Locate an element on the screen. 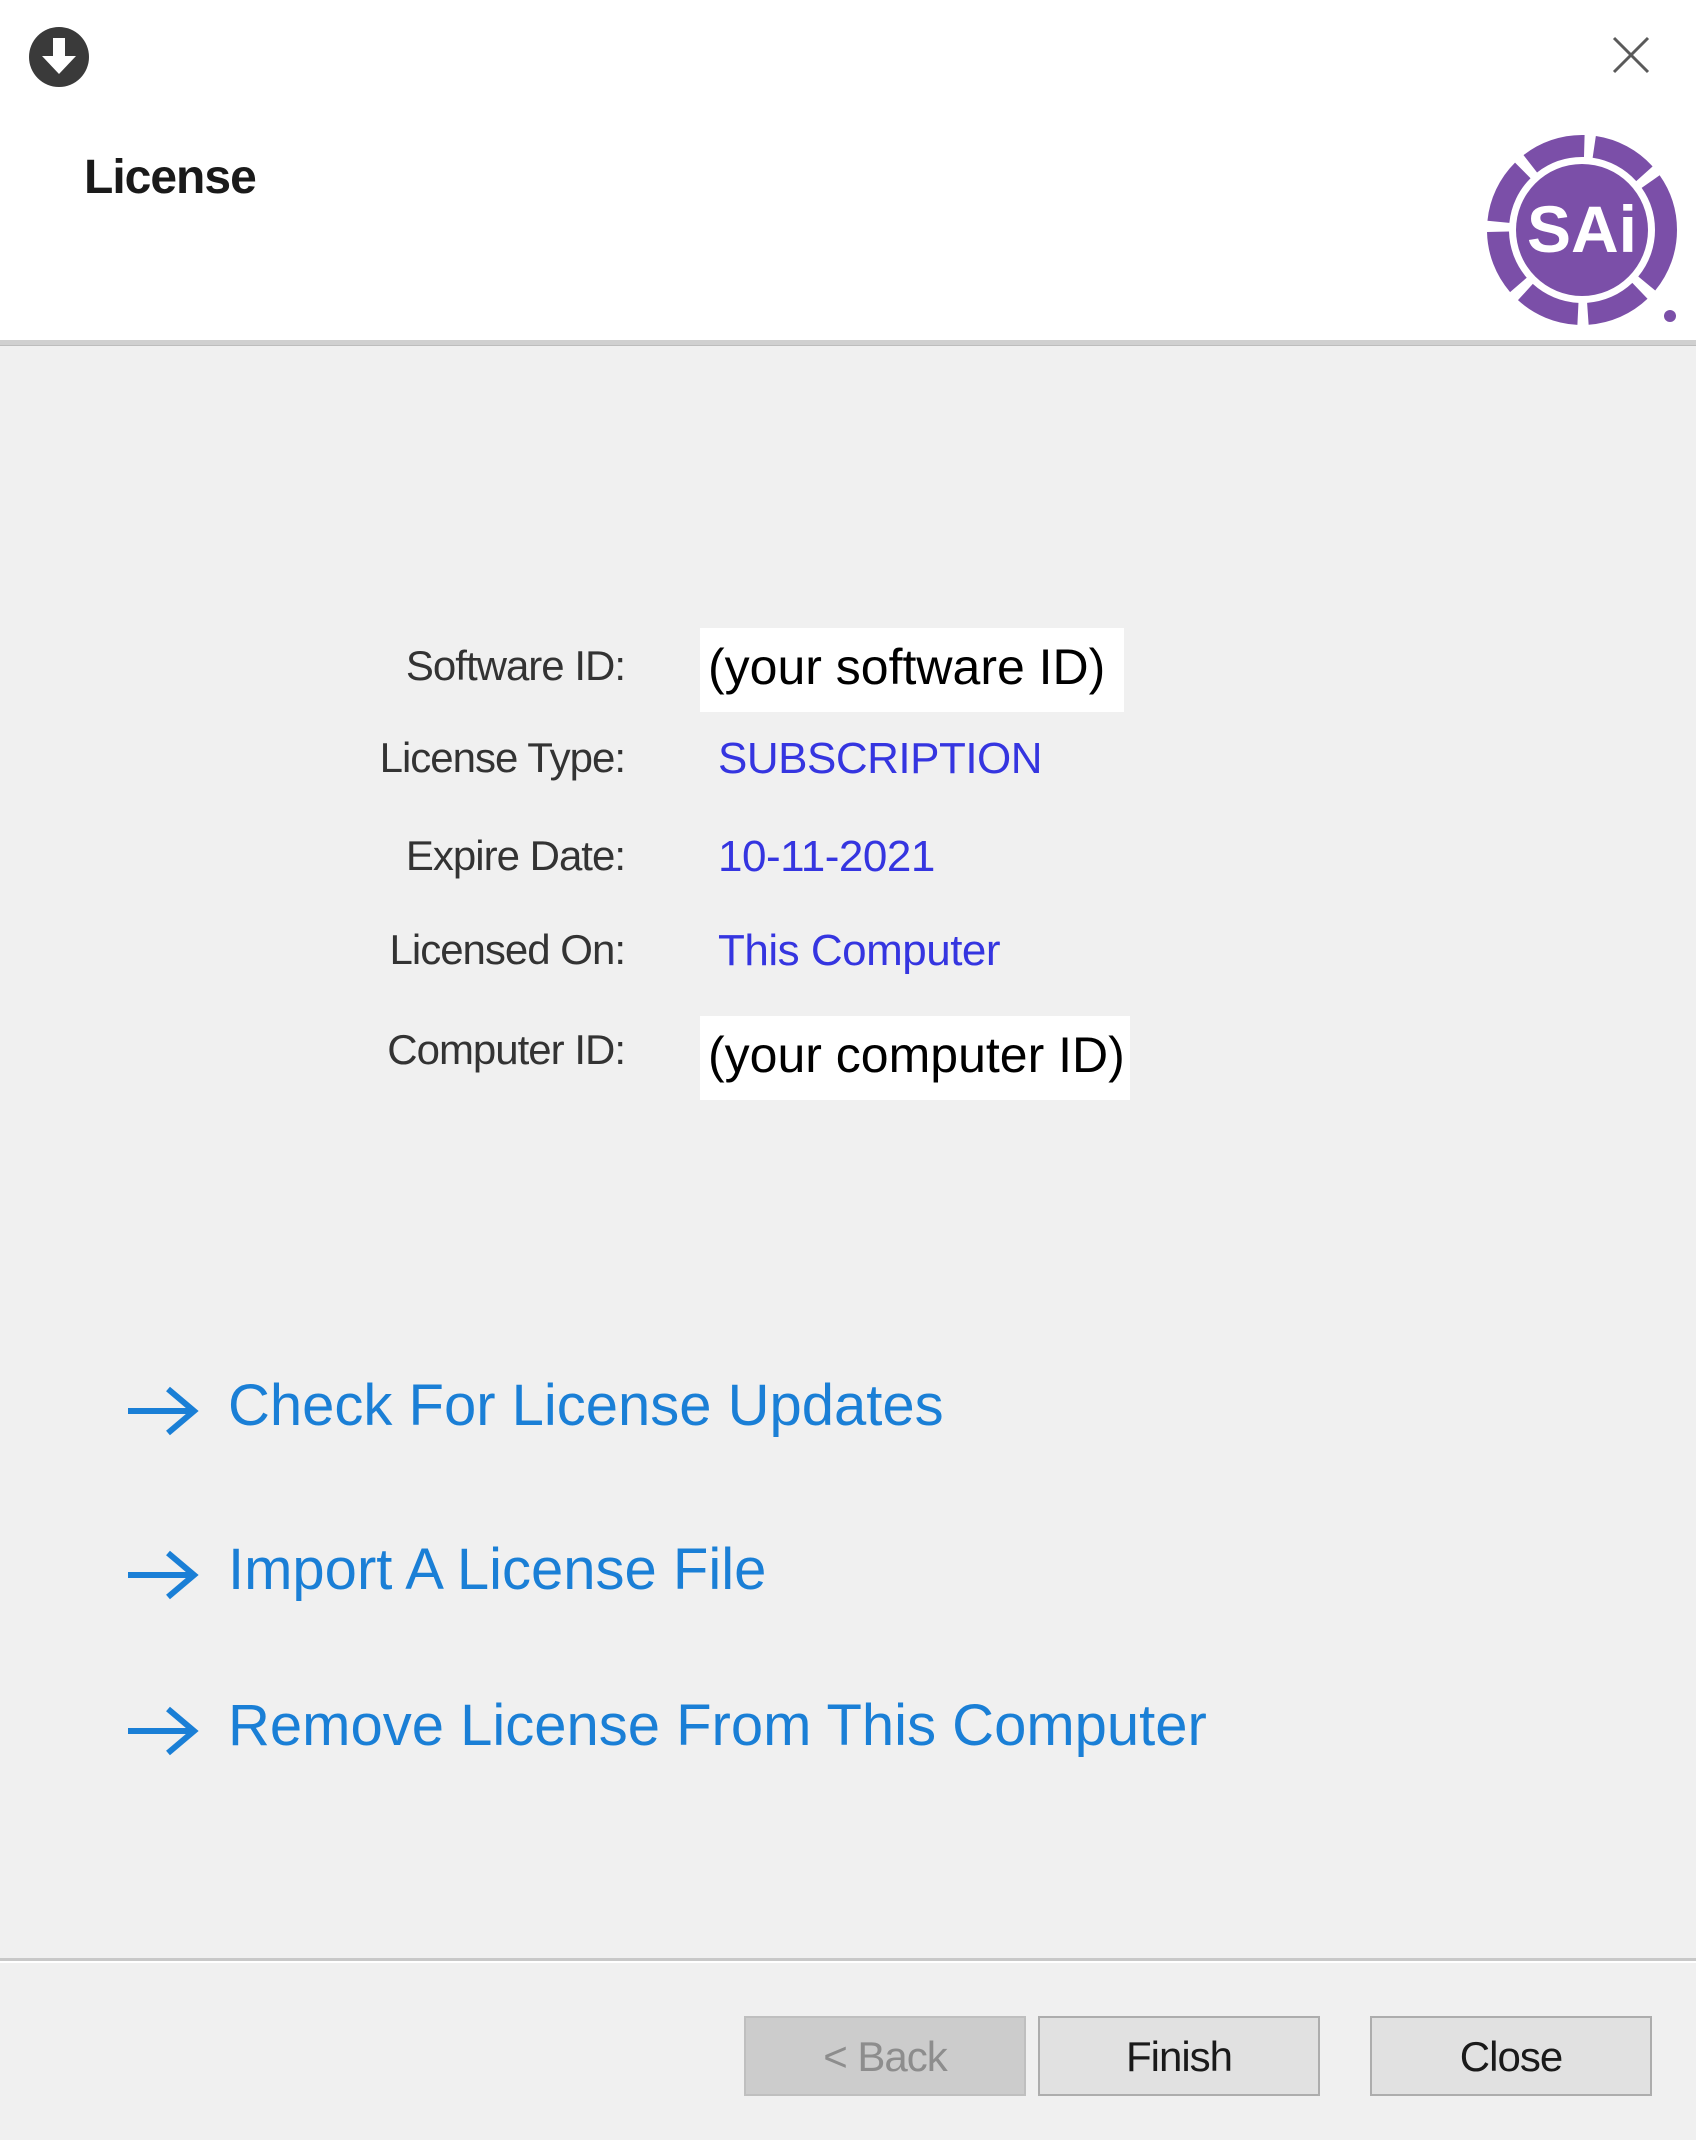 Image resolution: width=1696 pixels, height=2140 pixels. close-icon is located at coordinates (1631, 55).